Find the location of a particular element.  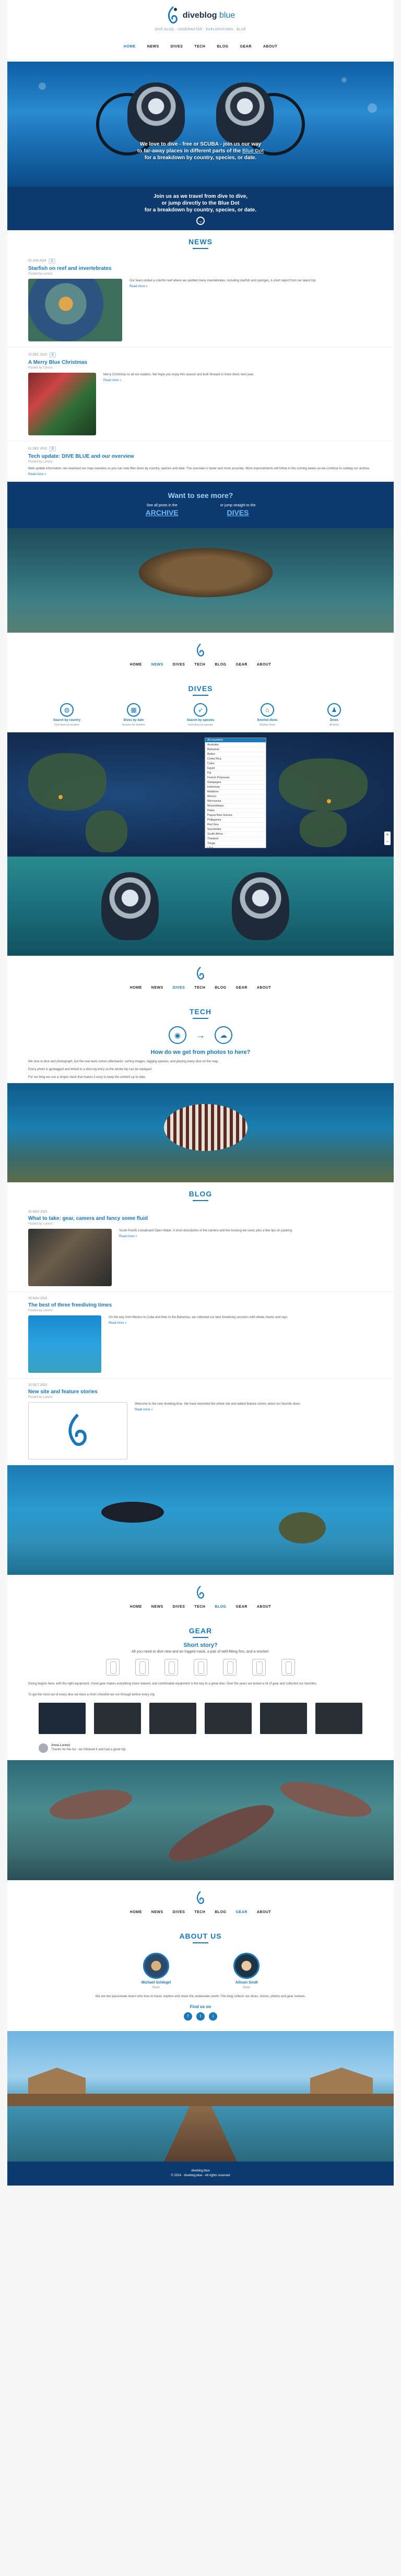

country-option: South Africa is located at coordinates (235, 834).